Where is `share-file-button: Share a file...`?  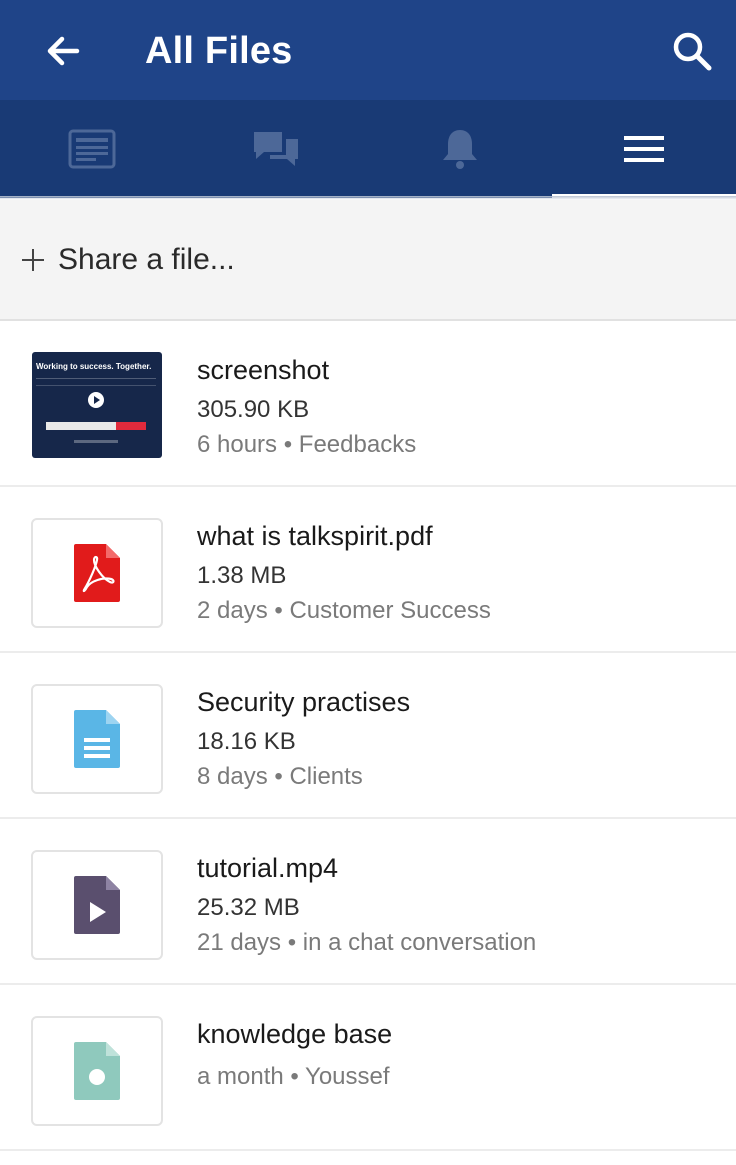
share-file-button: Share a file... is located at coordinates (368, 260).